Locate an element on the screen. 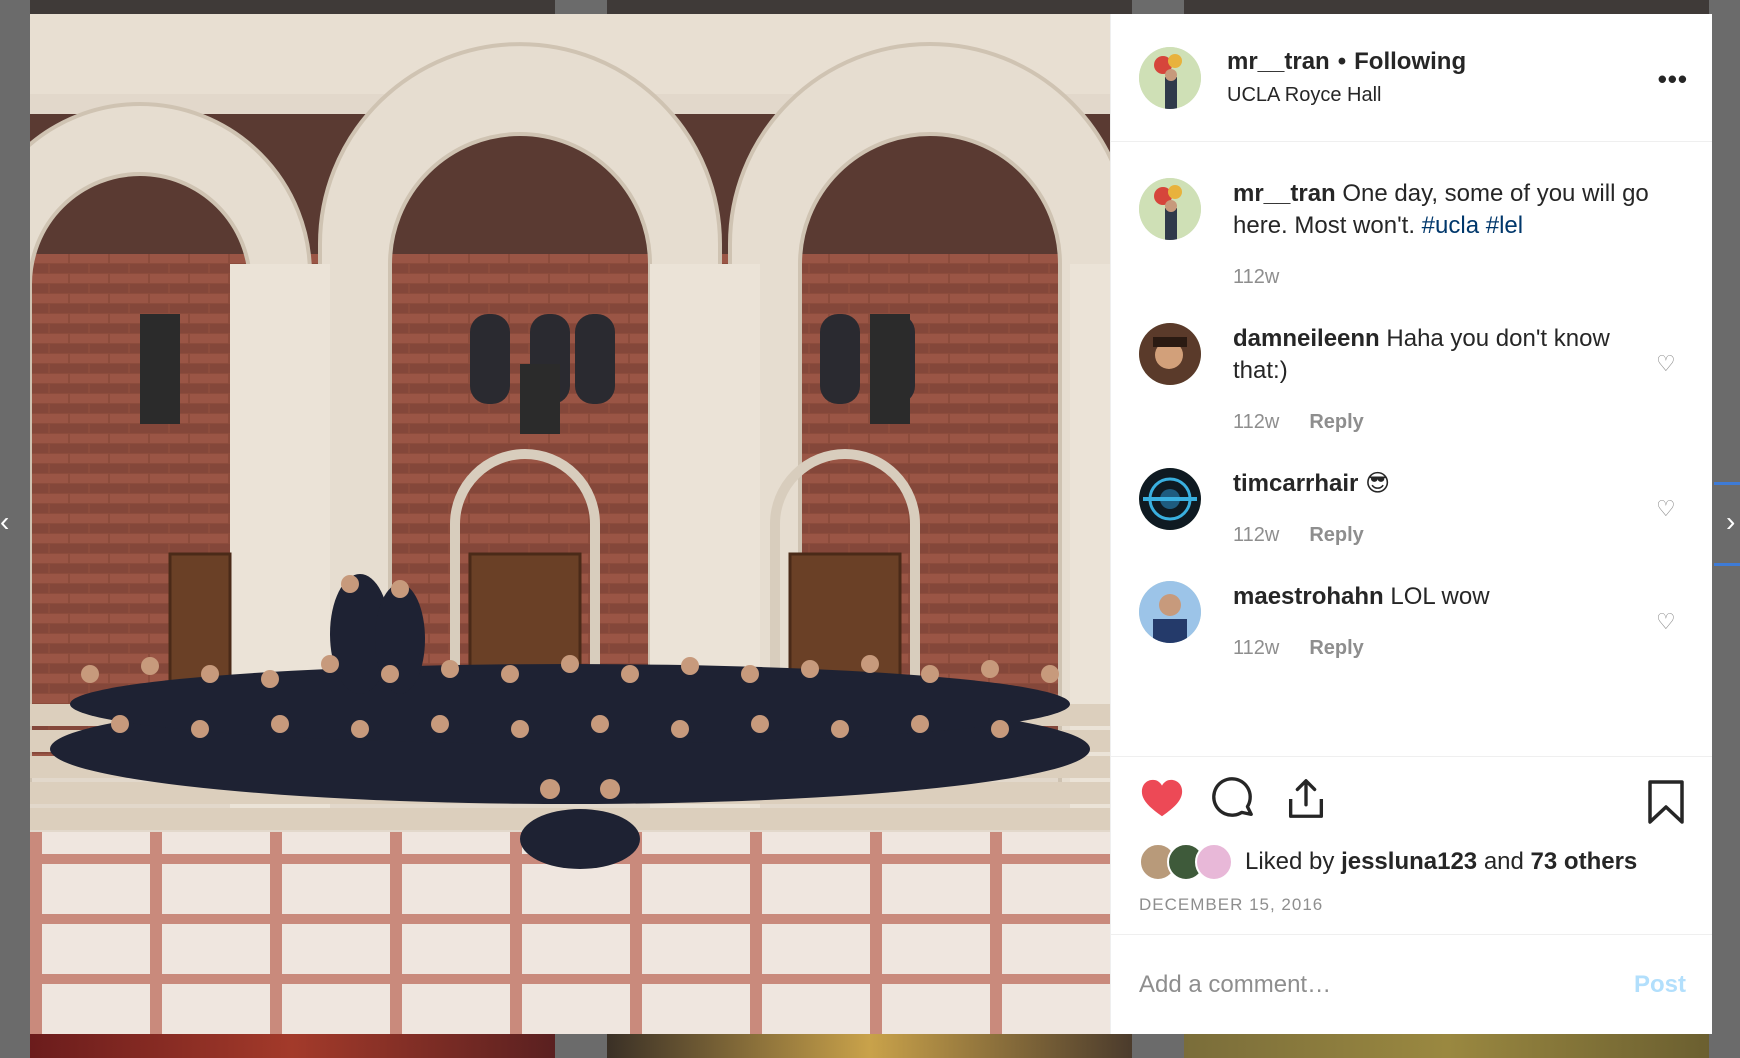  comment-username: damneileenn is located at coordinates (1306, 338).